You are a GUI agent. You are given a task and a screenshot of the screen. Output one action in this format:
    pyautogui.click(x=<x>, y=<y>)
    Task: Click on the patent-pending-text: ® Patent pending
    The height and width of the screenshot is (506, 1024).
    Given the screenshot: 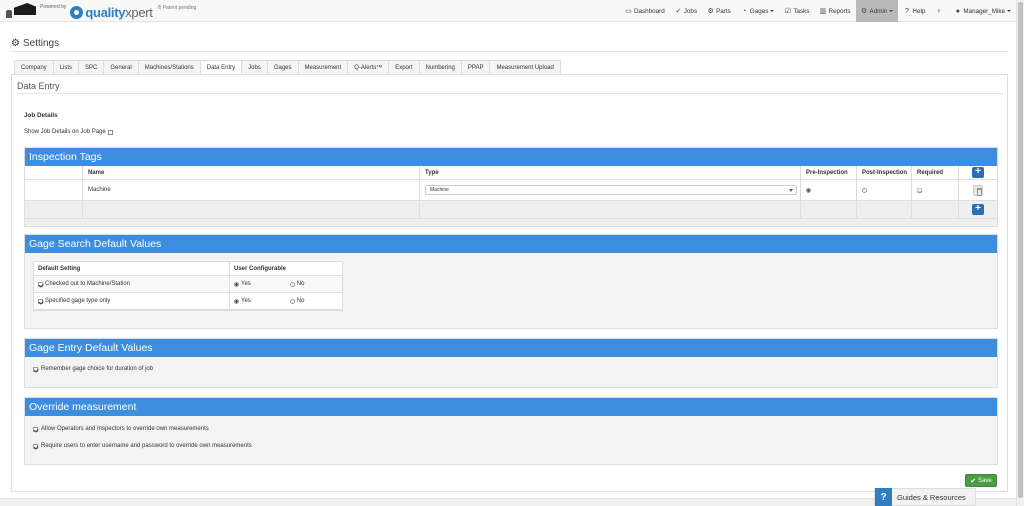 What is the action you would take?
    pyautogui.click(x=177, y=8)
    